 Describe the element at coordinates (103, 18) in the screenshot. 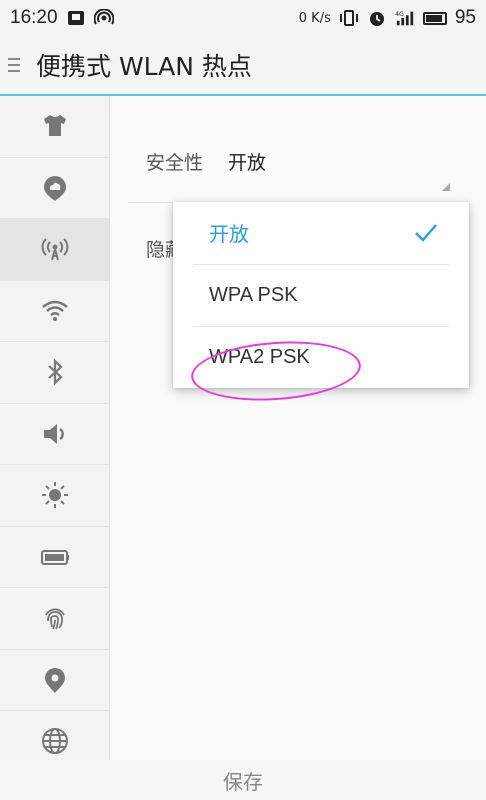

I see `hotspot-status-icon` at that location.